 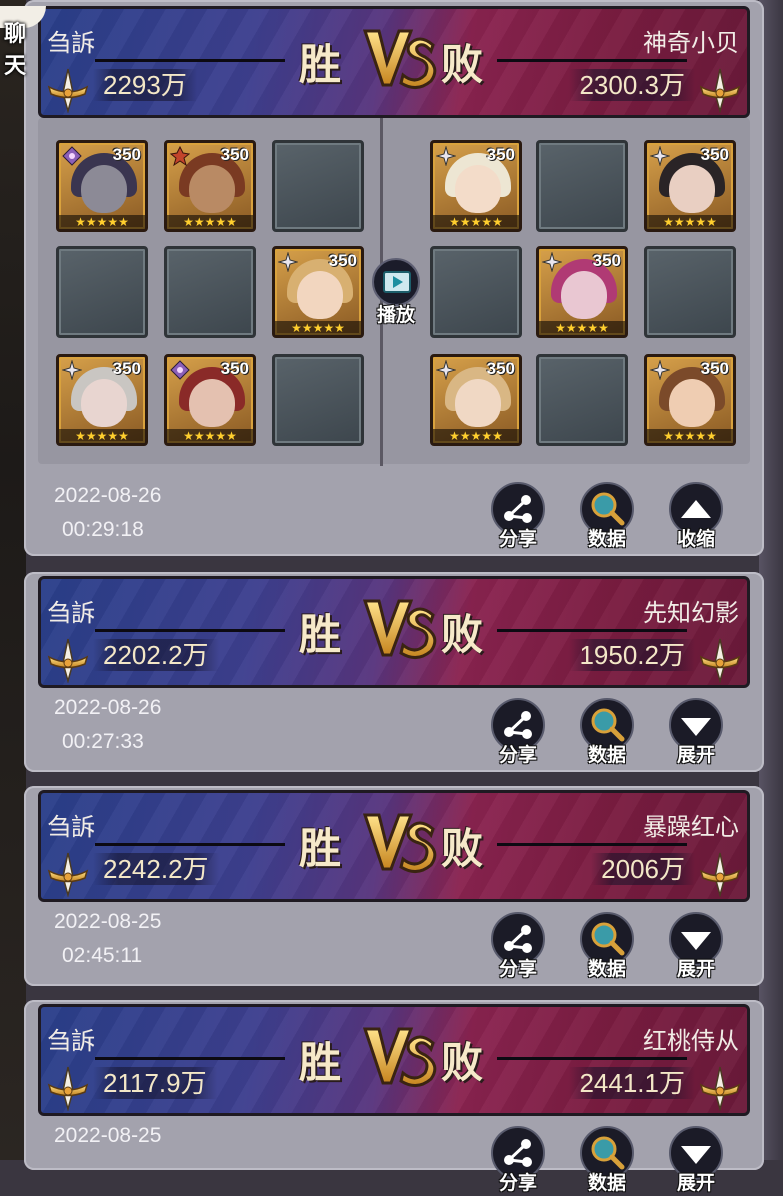 What do you see at coordinates (691, 1038) in the screenshot?
I see `player-name-right: 红桃侍从` at bounding box center [691, 1038].